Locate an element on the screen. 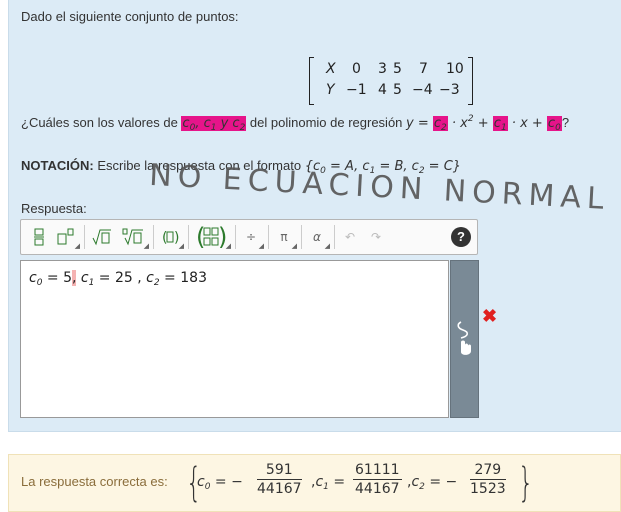 The width and height of the screenshot is (621, 512). undo-icon: ↶ is located at coordinates (350, 237).